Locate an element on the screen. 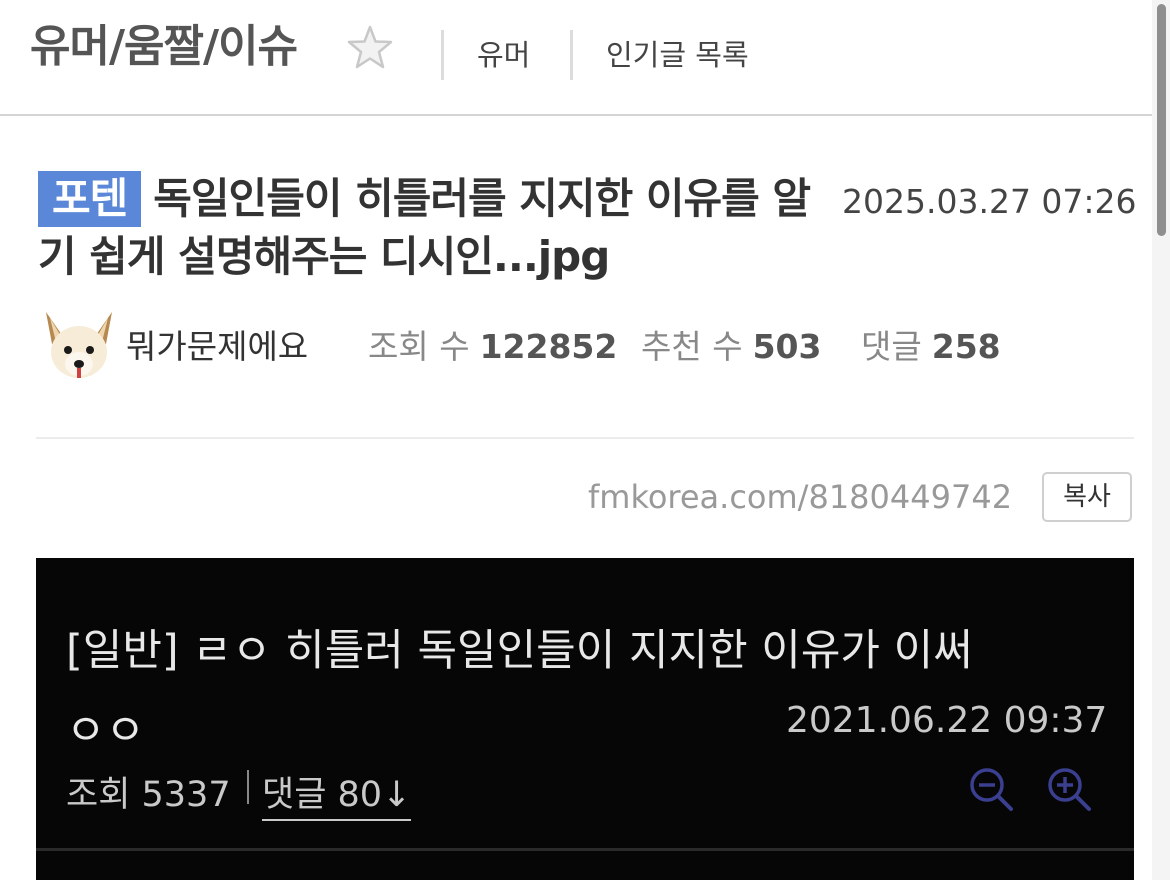 Image resolution: width=1170 pixels, height=880 pixels. divider is located at coordinates (585, 438).